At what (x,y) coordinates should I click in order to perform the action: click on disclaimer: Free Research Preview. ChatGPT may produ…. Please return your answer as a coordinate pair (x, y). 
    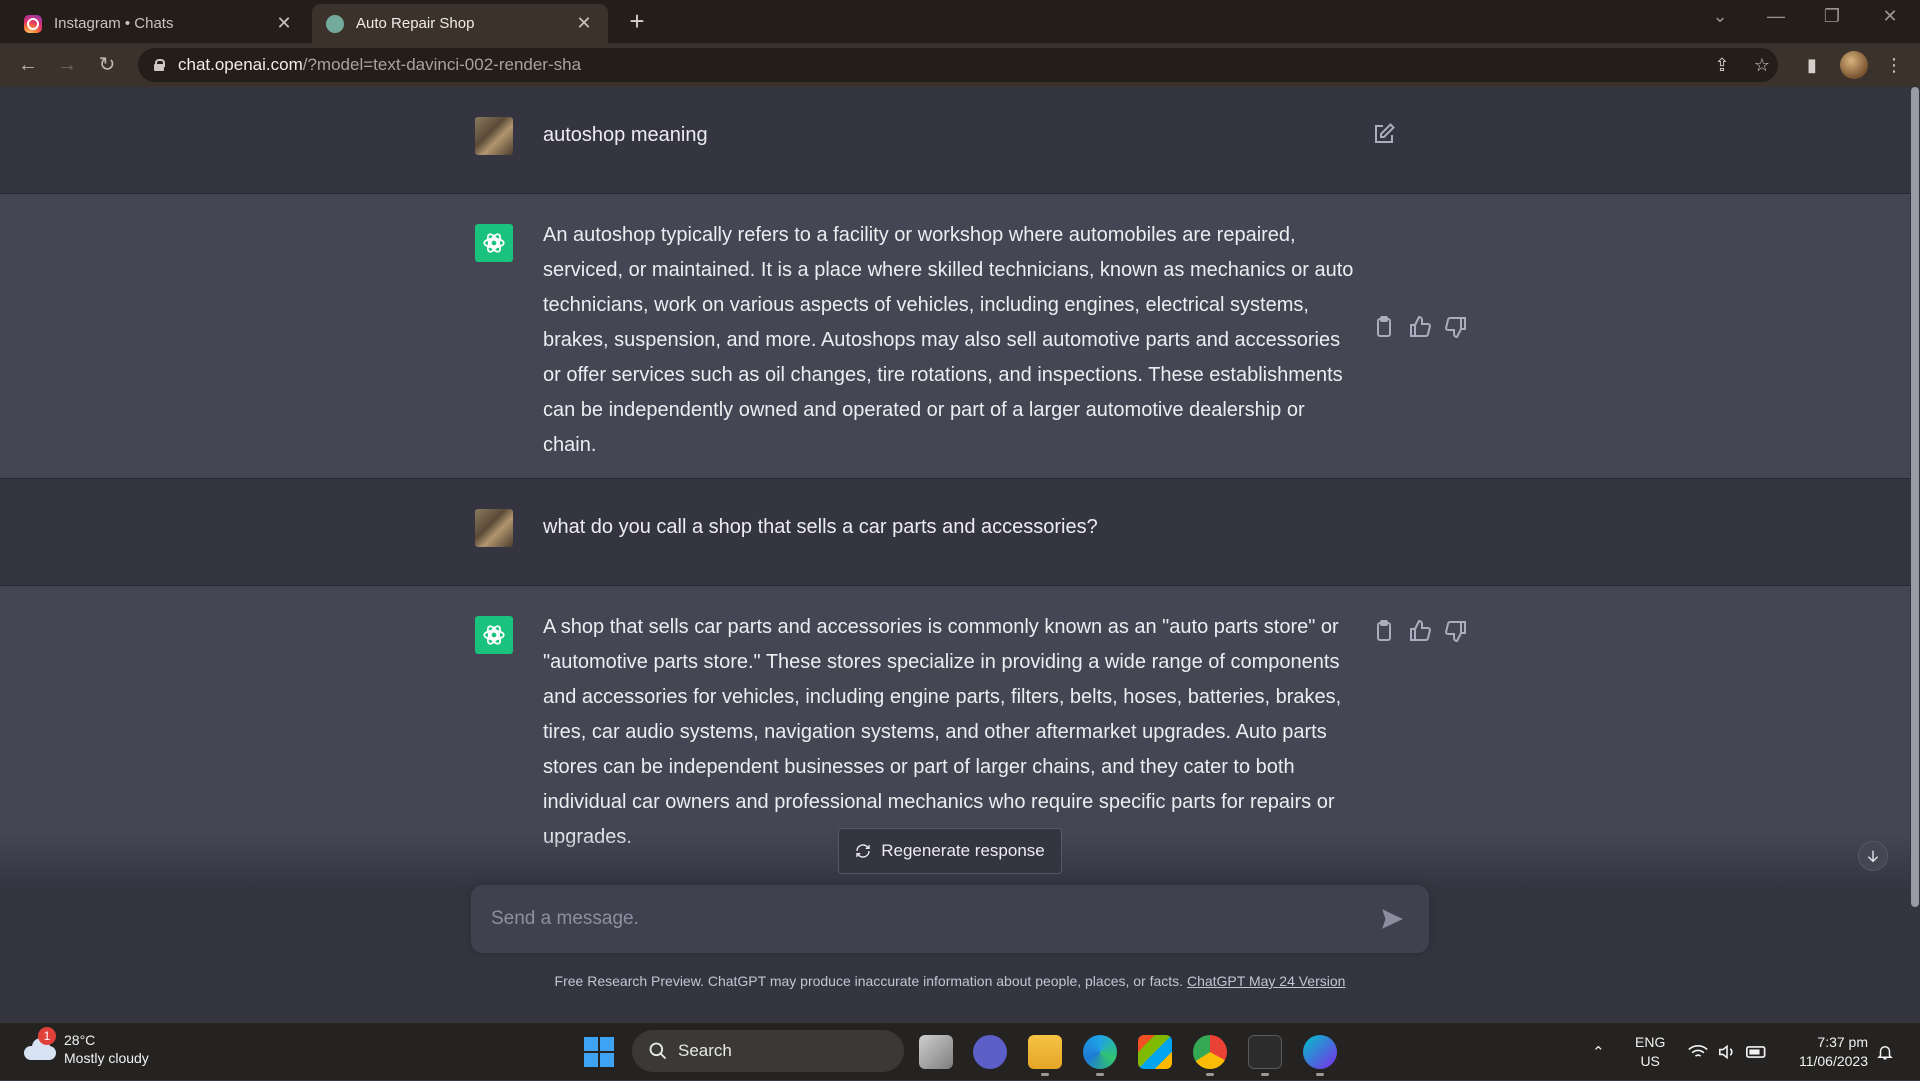
    Looking at the image, I should click on (950, 981).